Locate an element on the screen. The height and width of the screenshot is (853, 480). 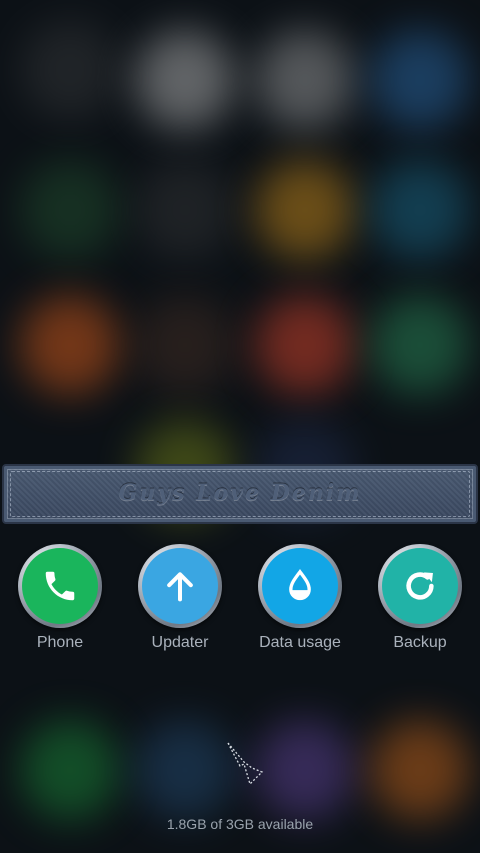
app-phone: Phone is located at coordinates (60, 598).